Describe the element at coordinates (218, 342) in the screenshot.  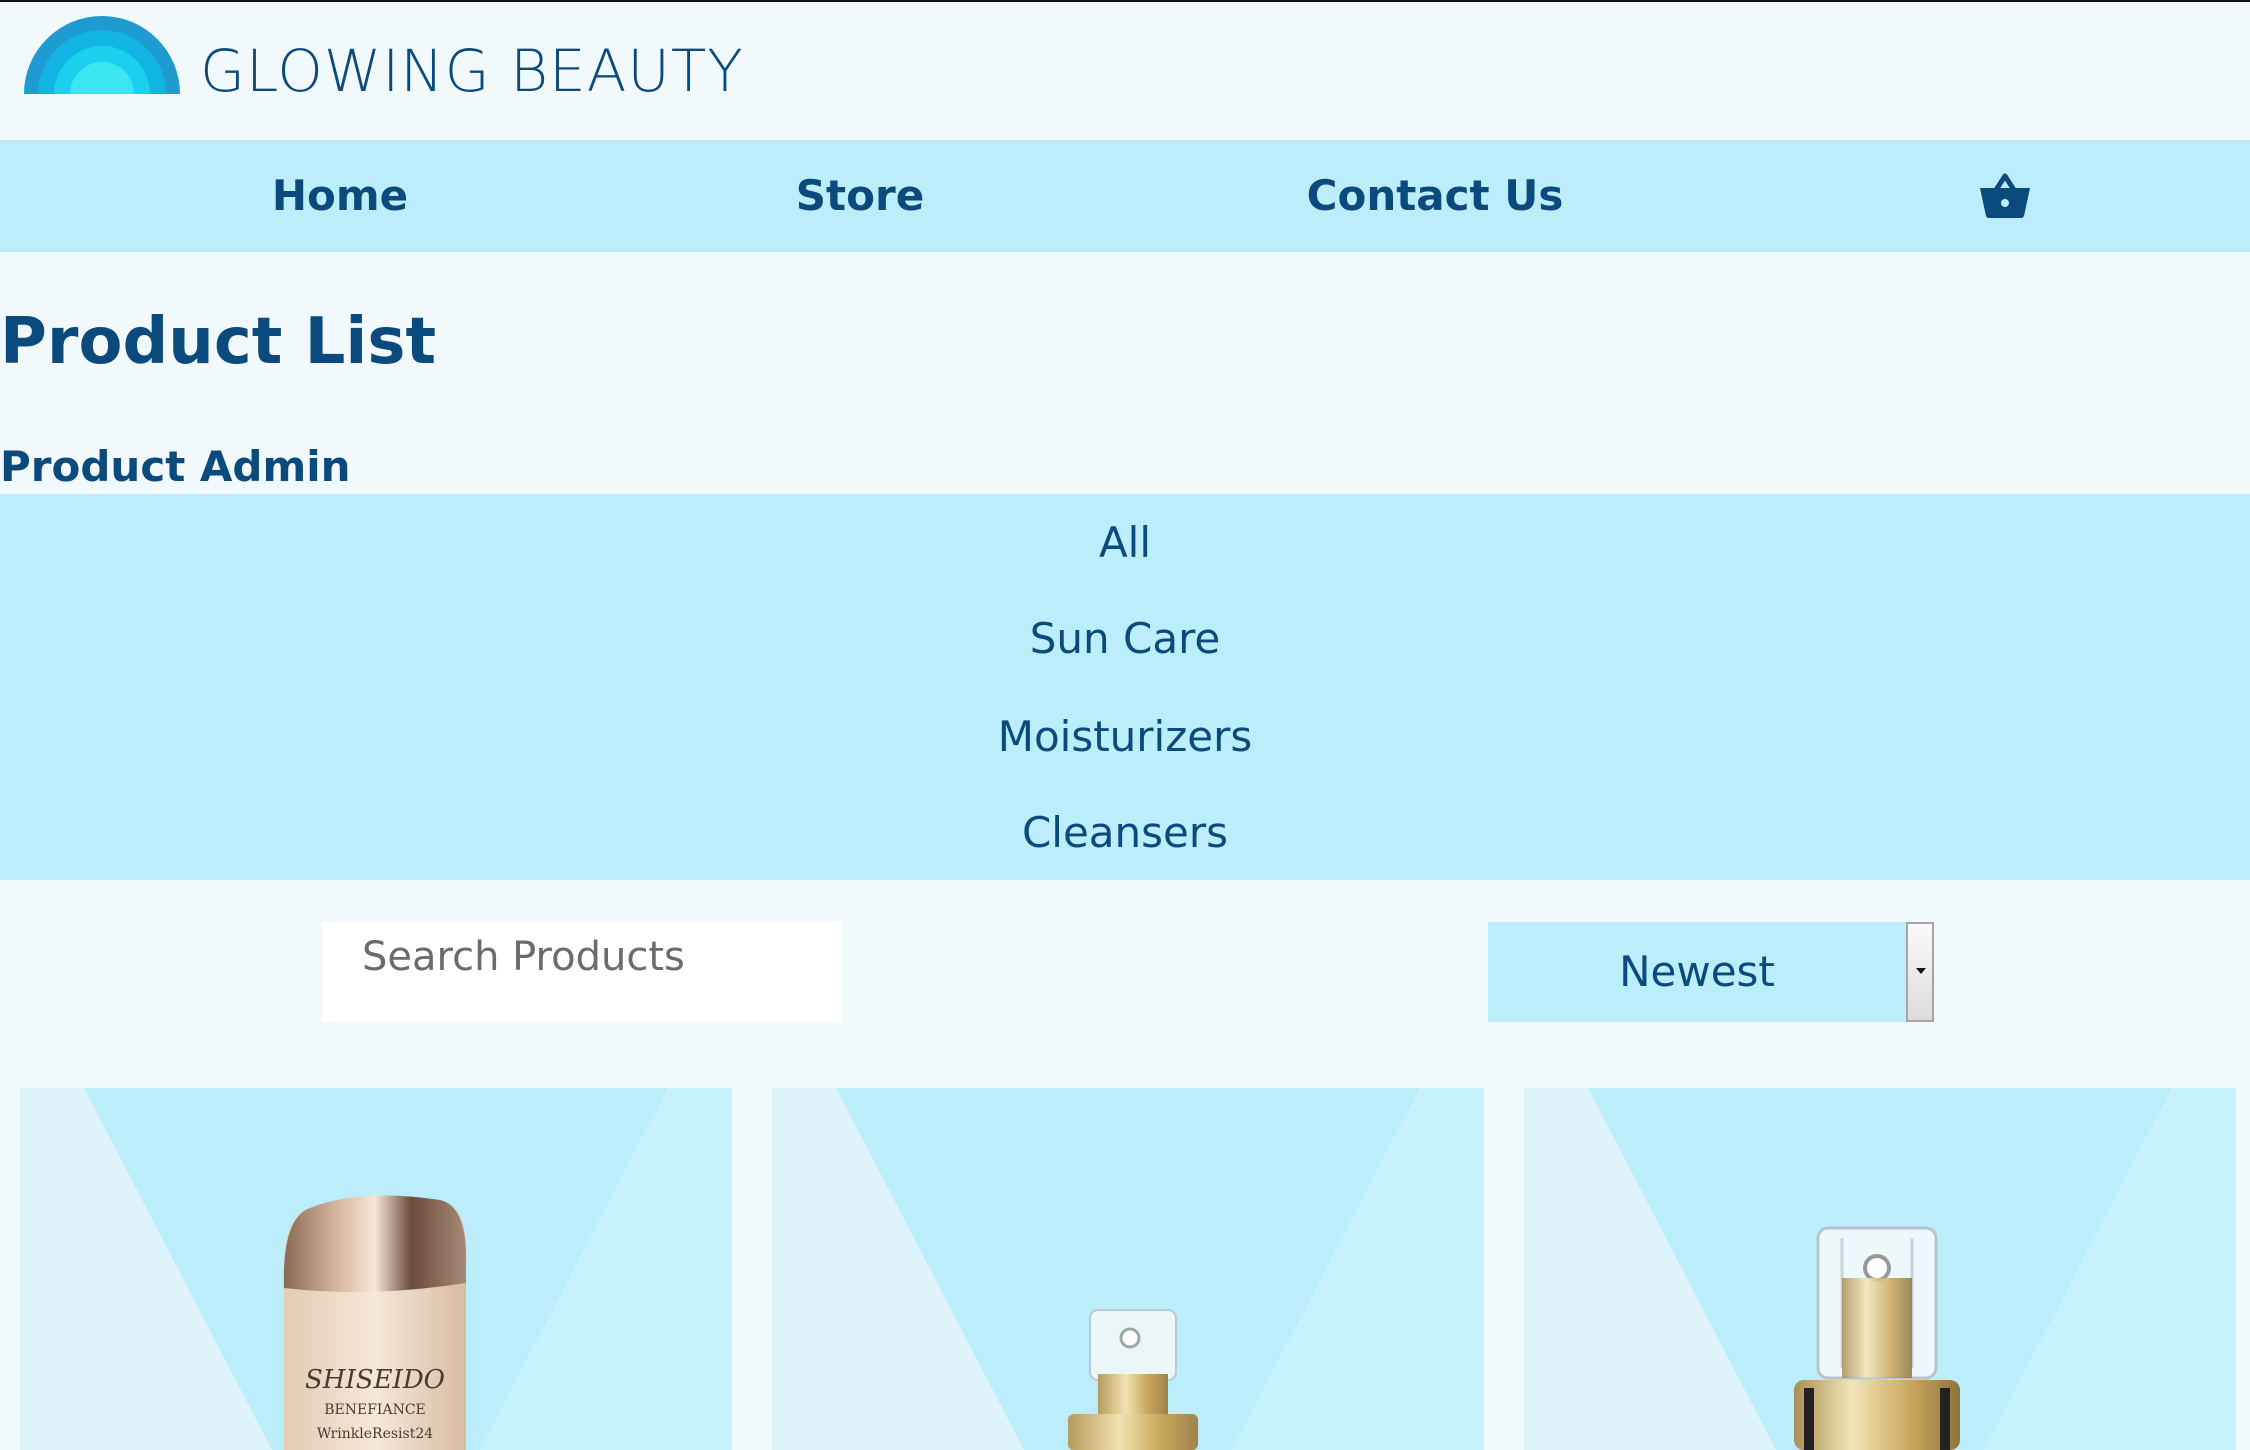
I see `page-title: Product List` at that location.